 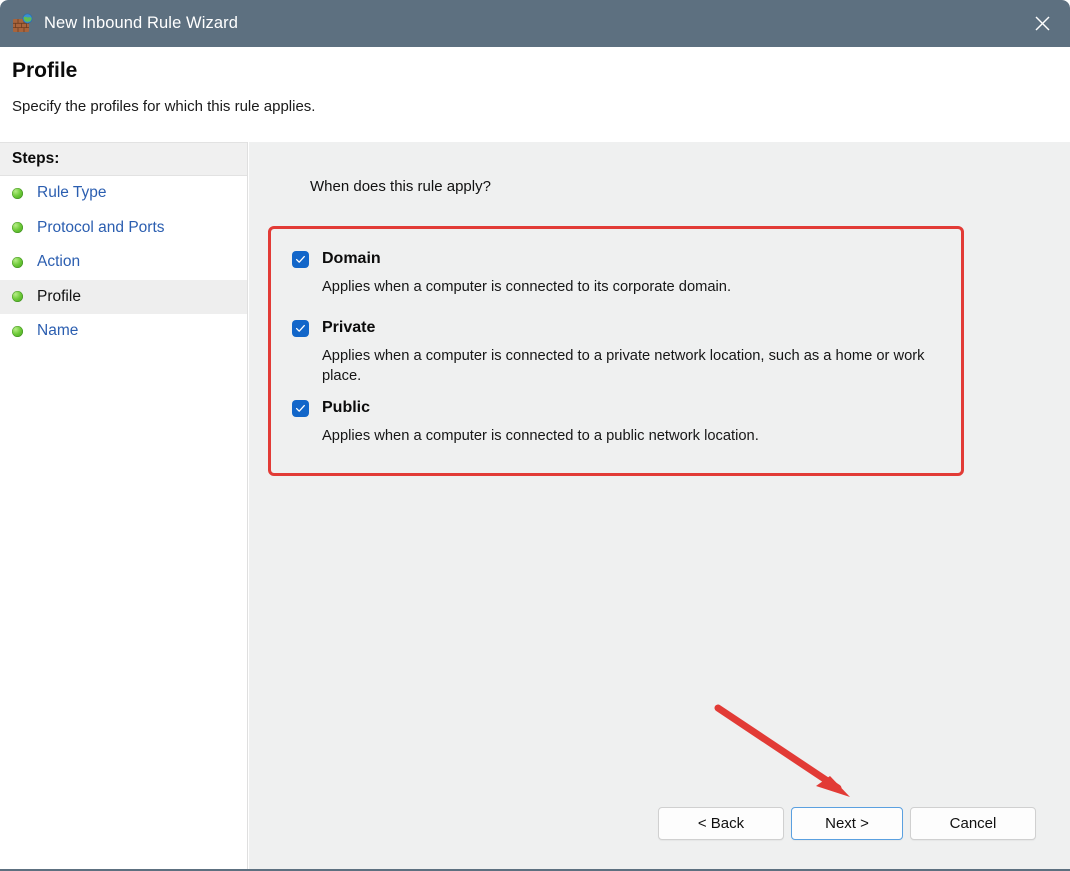 I want to click on firewall-brick-globe-icon, so click(x=23, y=24).